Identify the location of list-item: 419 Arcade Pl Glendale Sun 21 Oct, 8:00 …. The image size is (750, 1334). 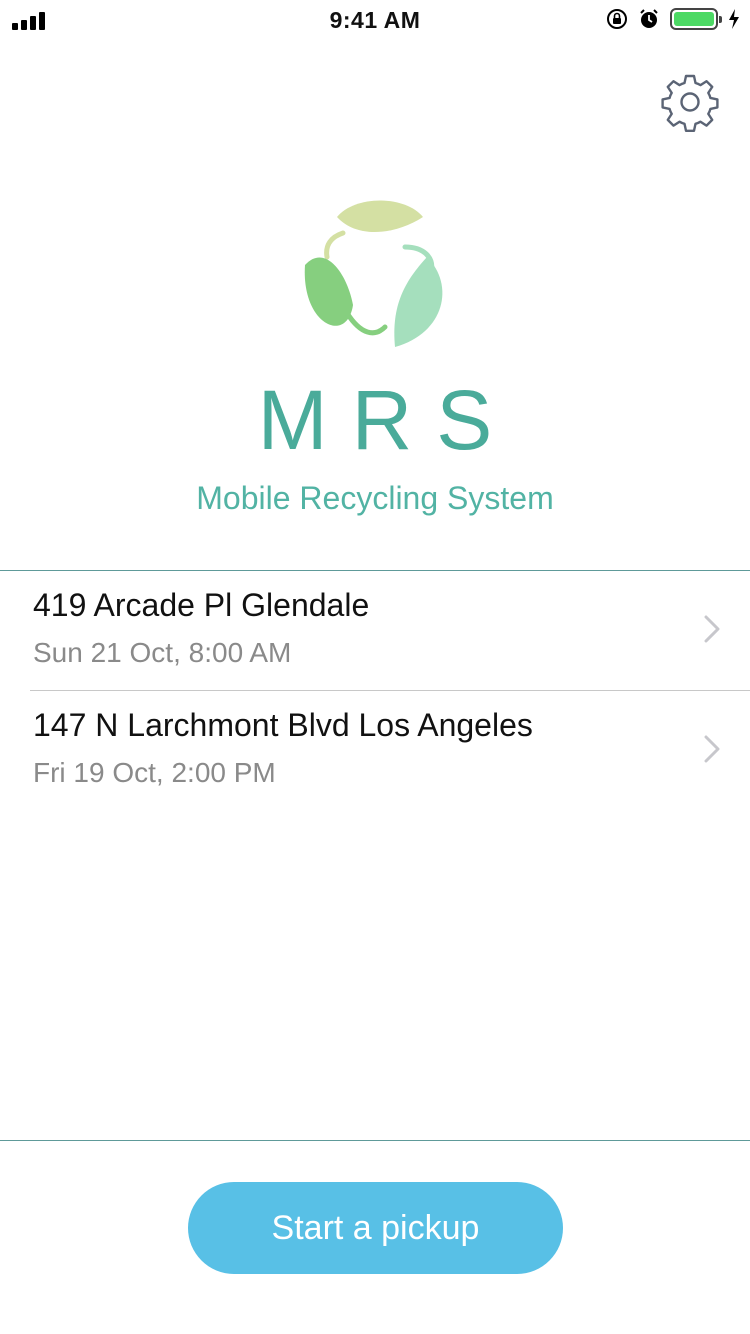
(375, 630).